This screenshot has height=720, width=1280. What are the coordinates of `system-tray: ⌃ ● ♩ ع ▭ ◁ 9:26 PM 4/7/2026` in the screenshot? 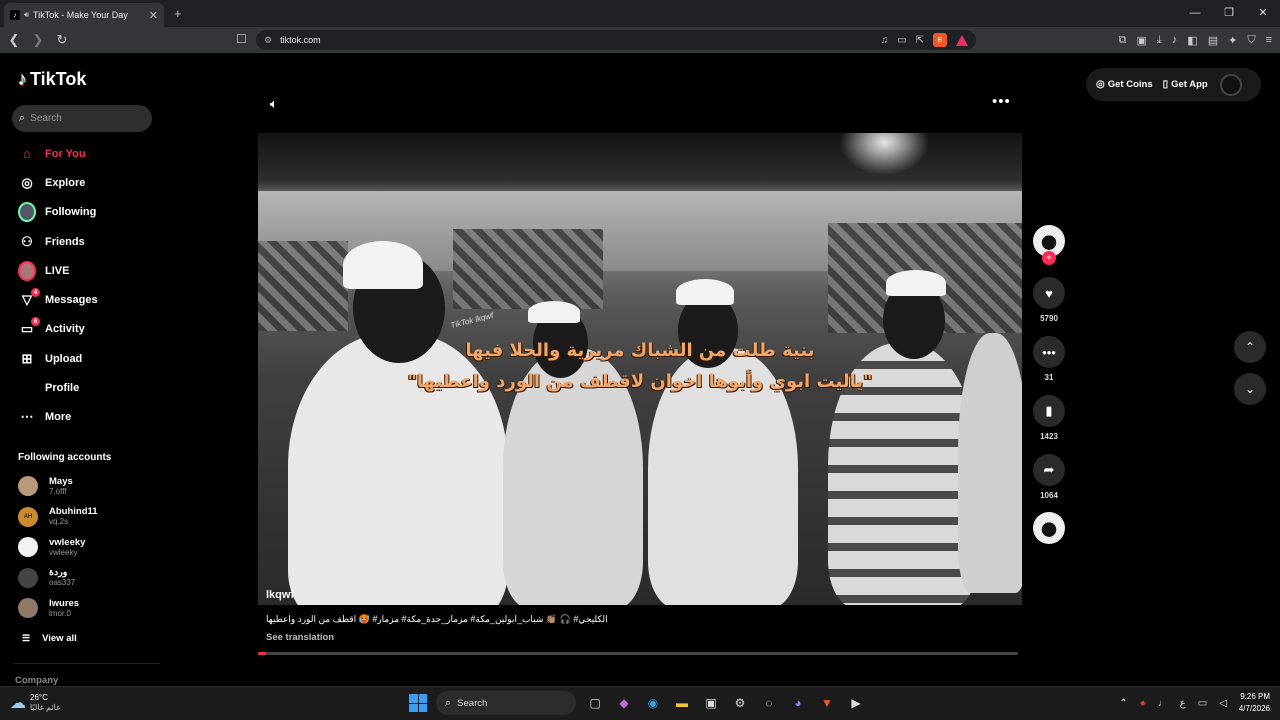 It's located at (1194, 703).